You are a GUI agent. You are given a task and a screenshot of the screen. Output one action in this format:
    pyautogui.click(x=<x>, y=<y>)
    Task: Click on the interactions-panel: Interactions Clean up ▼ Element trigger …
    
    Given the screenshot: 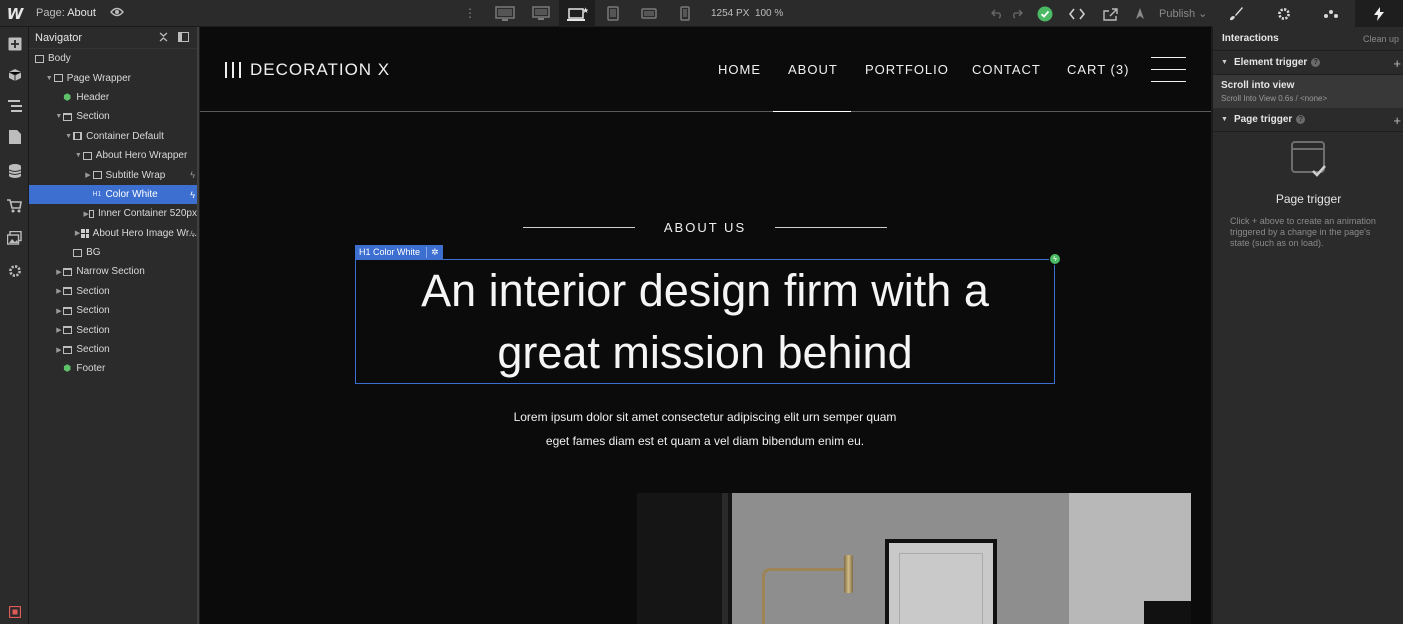 What is the action you would take?
    pyautogui.click(x=1307, y=325)
    